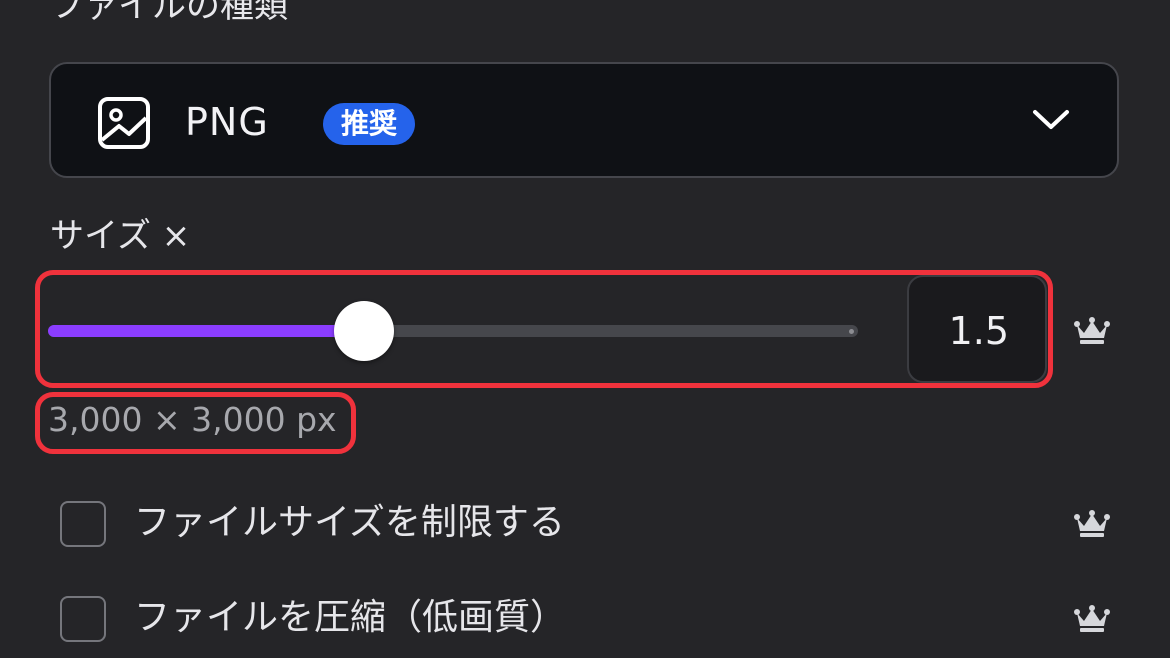 The width and height of the screenshot is (1170, 658). What do you see at coordinates (120, 236) in the screenshot?
I see `size-multiplier-label: サイズ ×` at bounding box center [120, 236].